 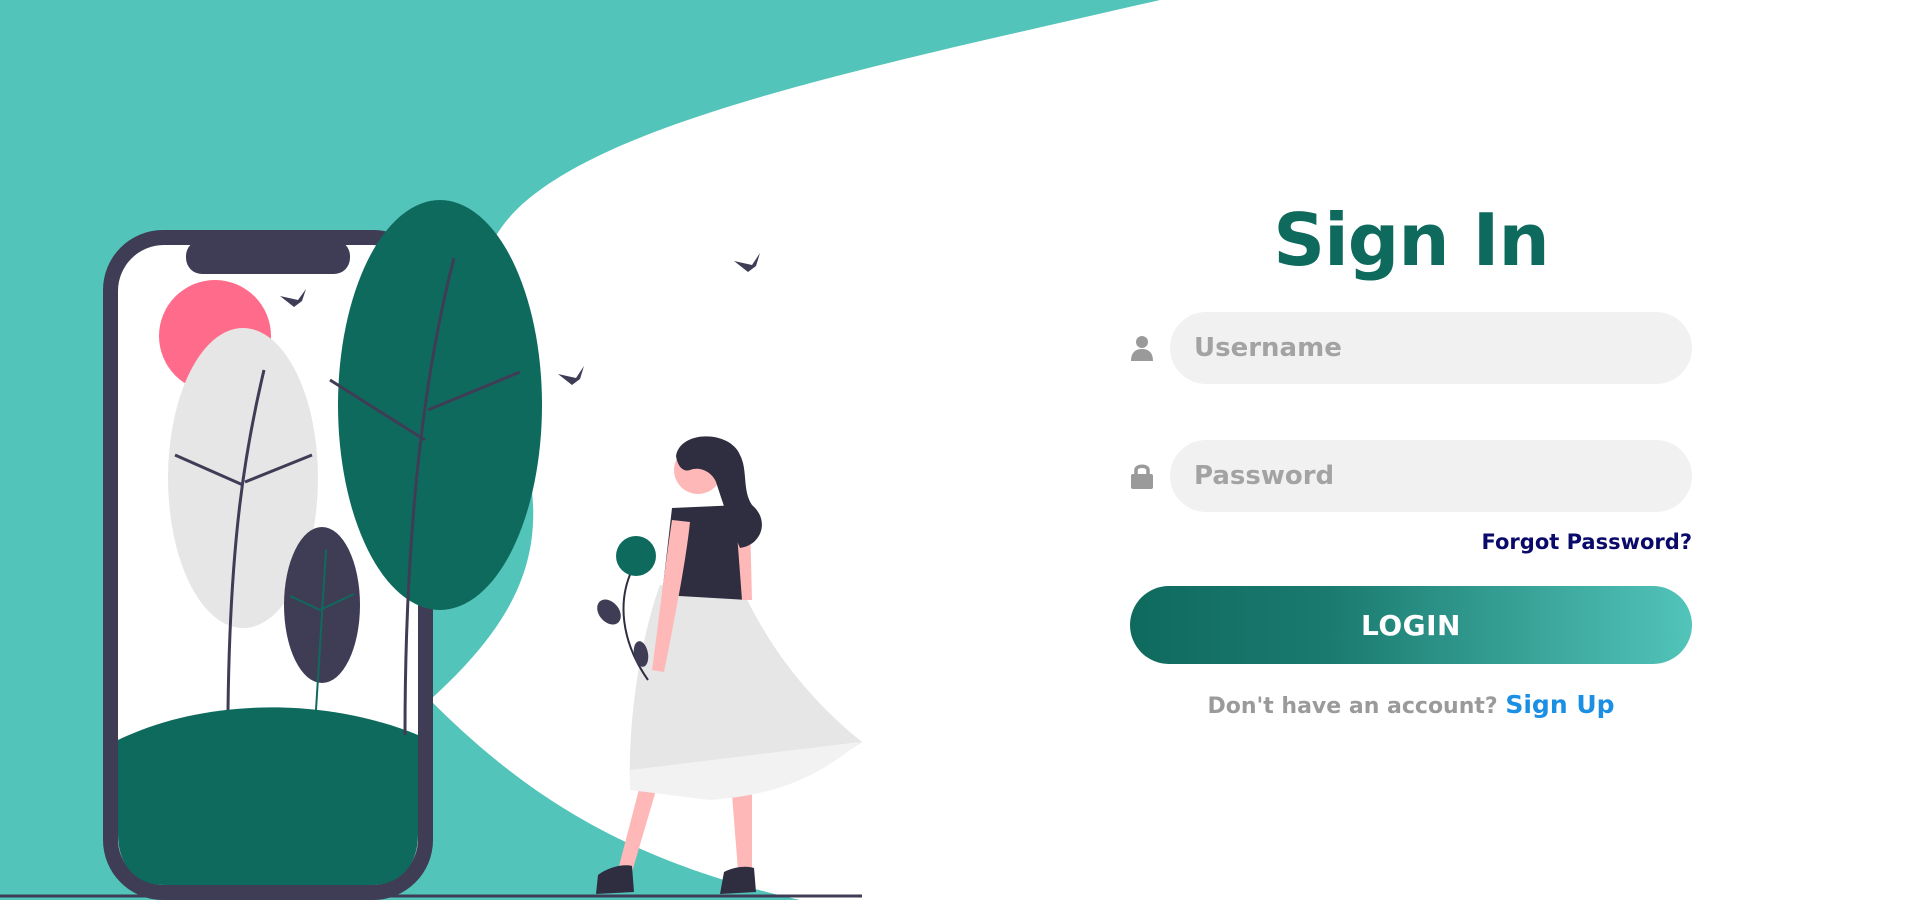 I want to click on signup-link: Sign Up, so click(x=1559, y=704).